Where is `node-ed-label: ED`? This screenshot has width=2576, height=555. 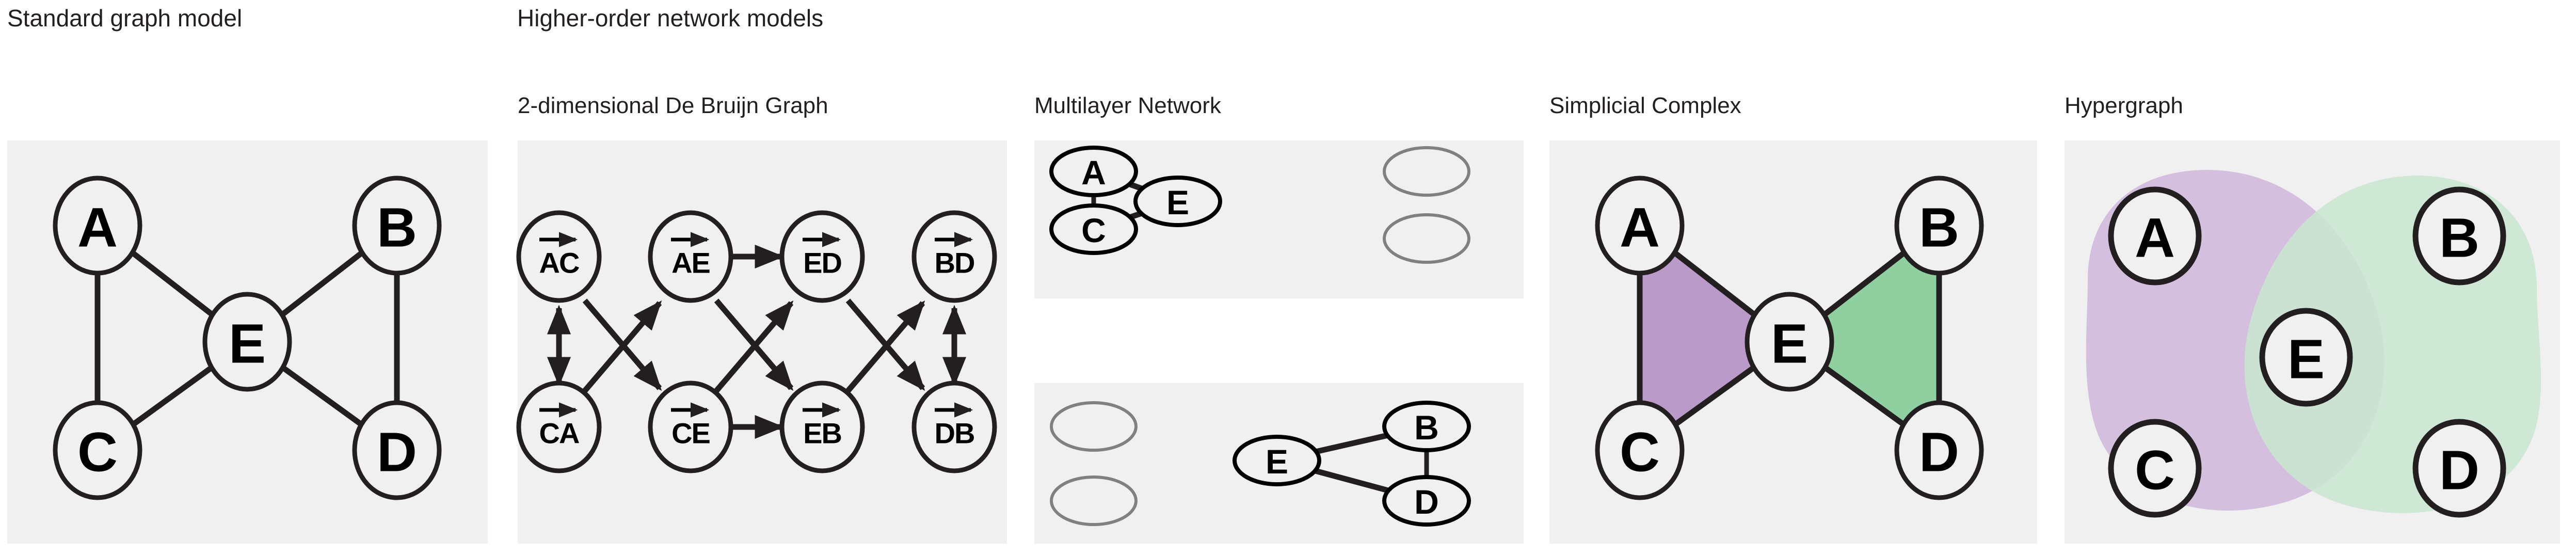
node-ed-label: ED is located at coordinates (822, 263).